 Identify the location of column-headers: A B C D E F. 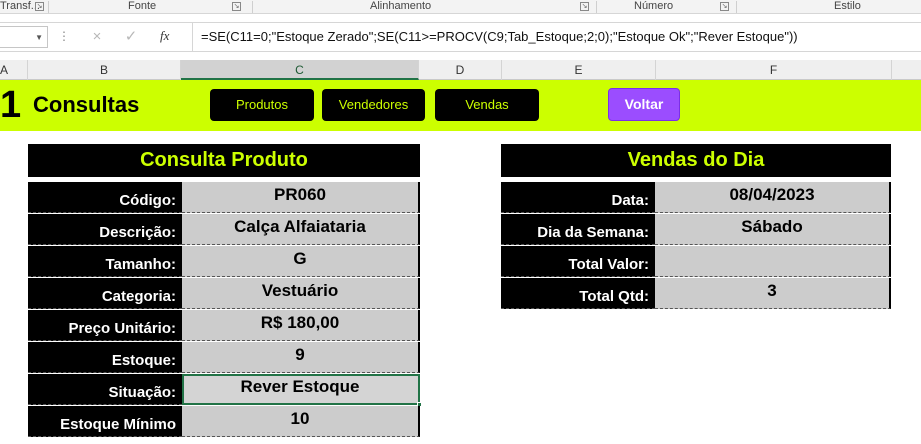
(460, 70).